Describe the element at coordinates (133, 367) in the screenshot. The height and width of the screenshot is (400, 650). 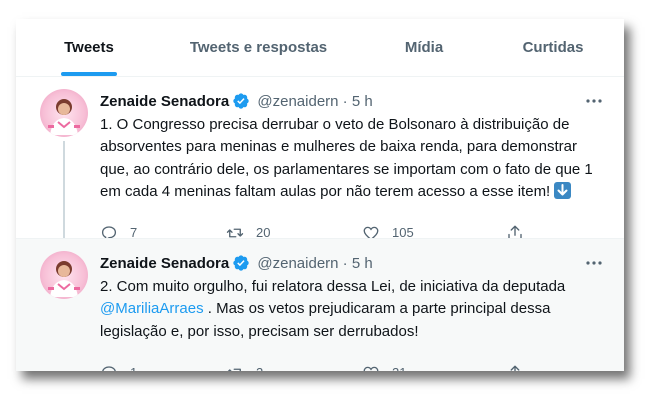
I see `reply-count: 1` at that location.